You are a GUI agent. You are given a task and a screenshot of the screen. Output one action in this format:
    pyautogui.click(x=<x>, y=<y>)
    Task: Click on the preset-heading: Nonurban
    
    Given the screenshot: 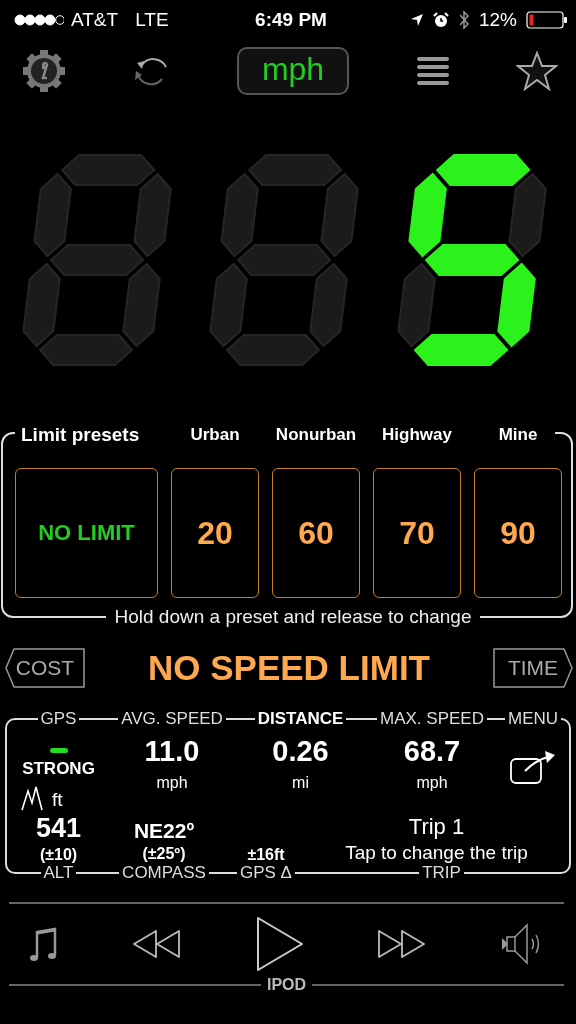 What is the action you would take?
    pyautogui.click(x=316, y=435)
    